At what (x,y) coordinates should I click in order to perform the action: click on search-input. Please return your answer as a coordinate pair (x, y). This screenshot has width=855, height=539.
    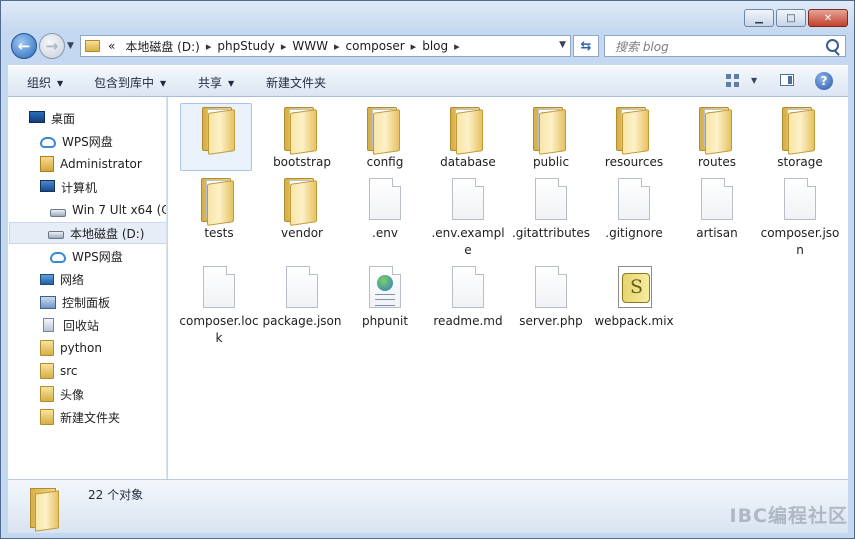
    Looking at the image, I should click on (720, 47).